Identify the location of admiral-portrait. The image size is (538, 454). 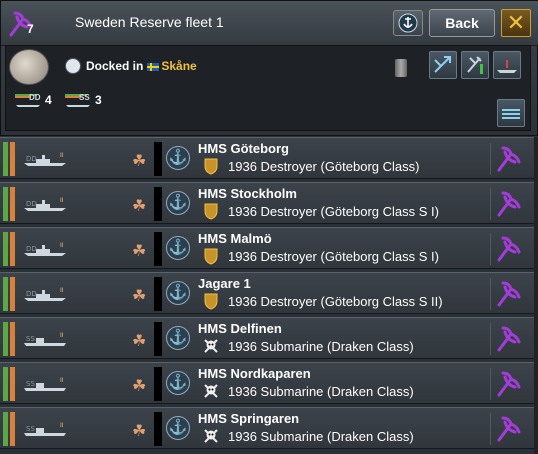
(29, 67).